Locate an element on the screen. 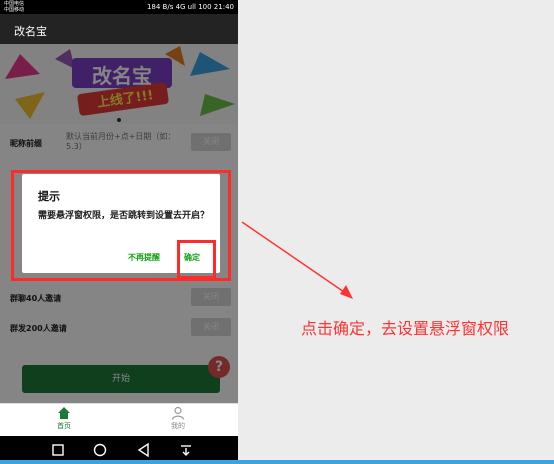  annotation-text: 点击确定，去设置悬浮窗权限 is located at coordinates (405, 328).